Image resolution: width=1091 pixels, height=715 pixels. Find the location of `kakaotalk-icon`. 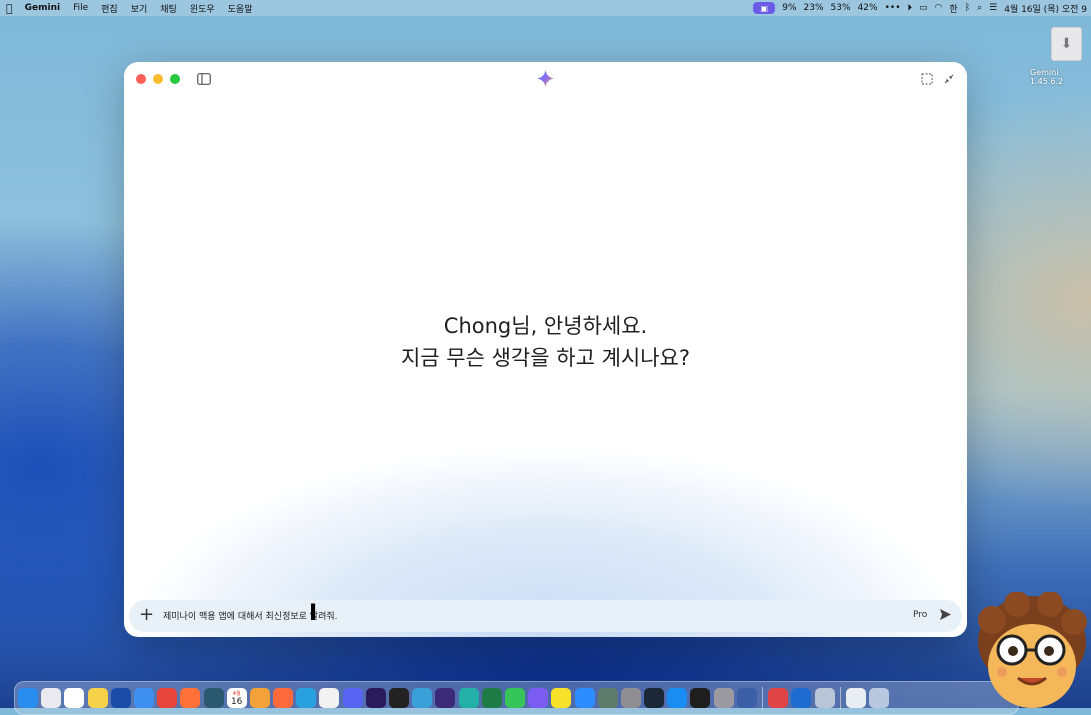

kakaotalk-icon is located at coordinates (561, 698).